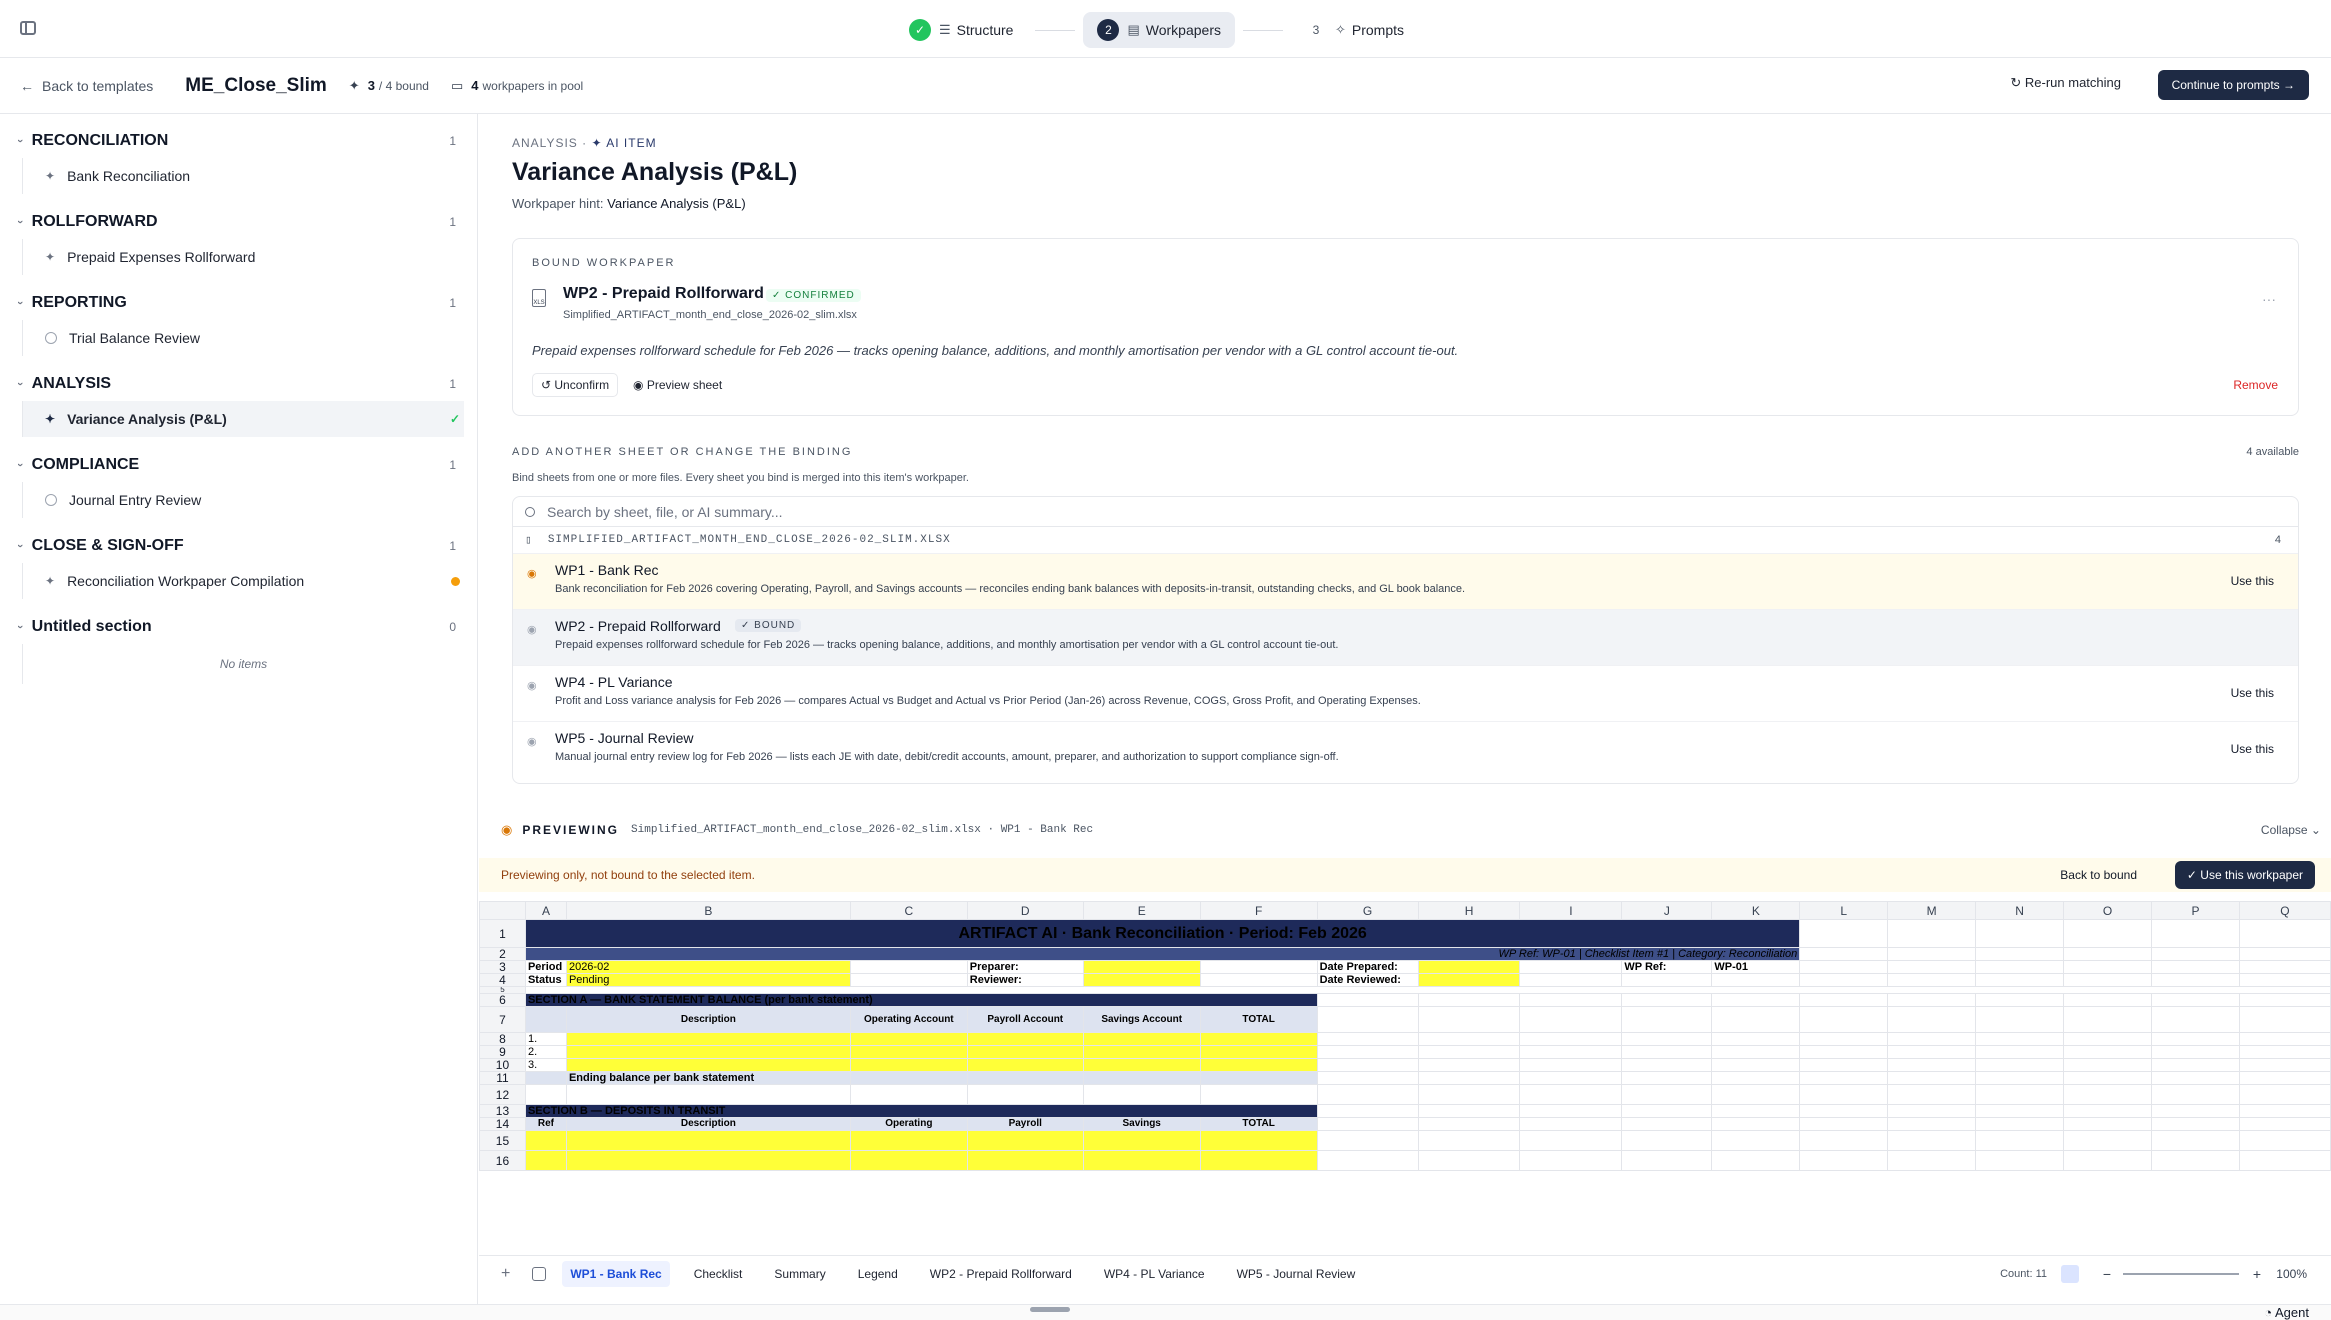 This screenshot has height=1320, width=2331. What do you see at coordinates (1667, 910) in the screenshot?
I see `col-header: J` at bounding box center [1667, 910].